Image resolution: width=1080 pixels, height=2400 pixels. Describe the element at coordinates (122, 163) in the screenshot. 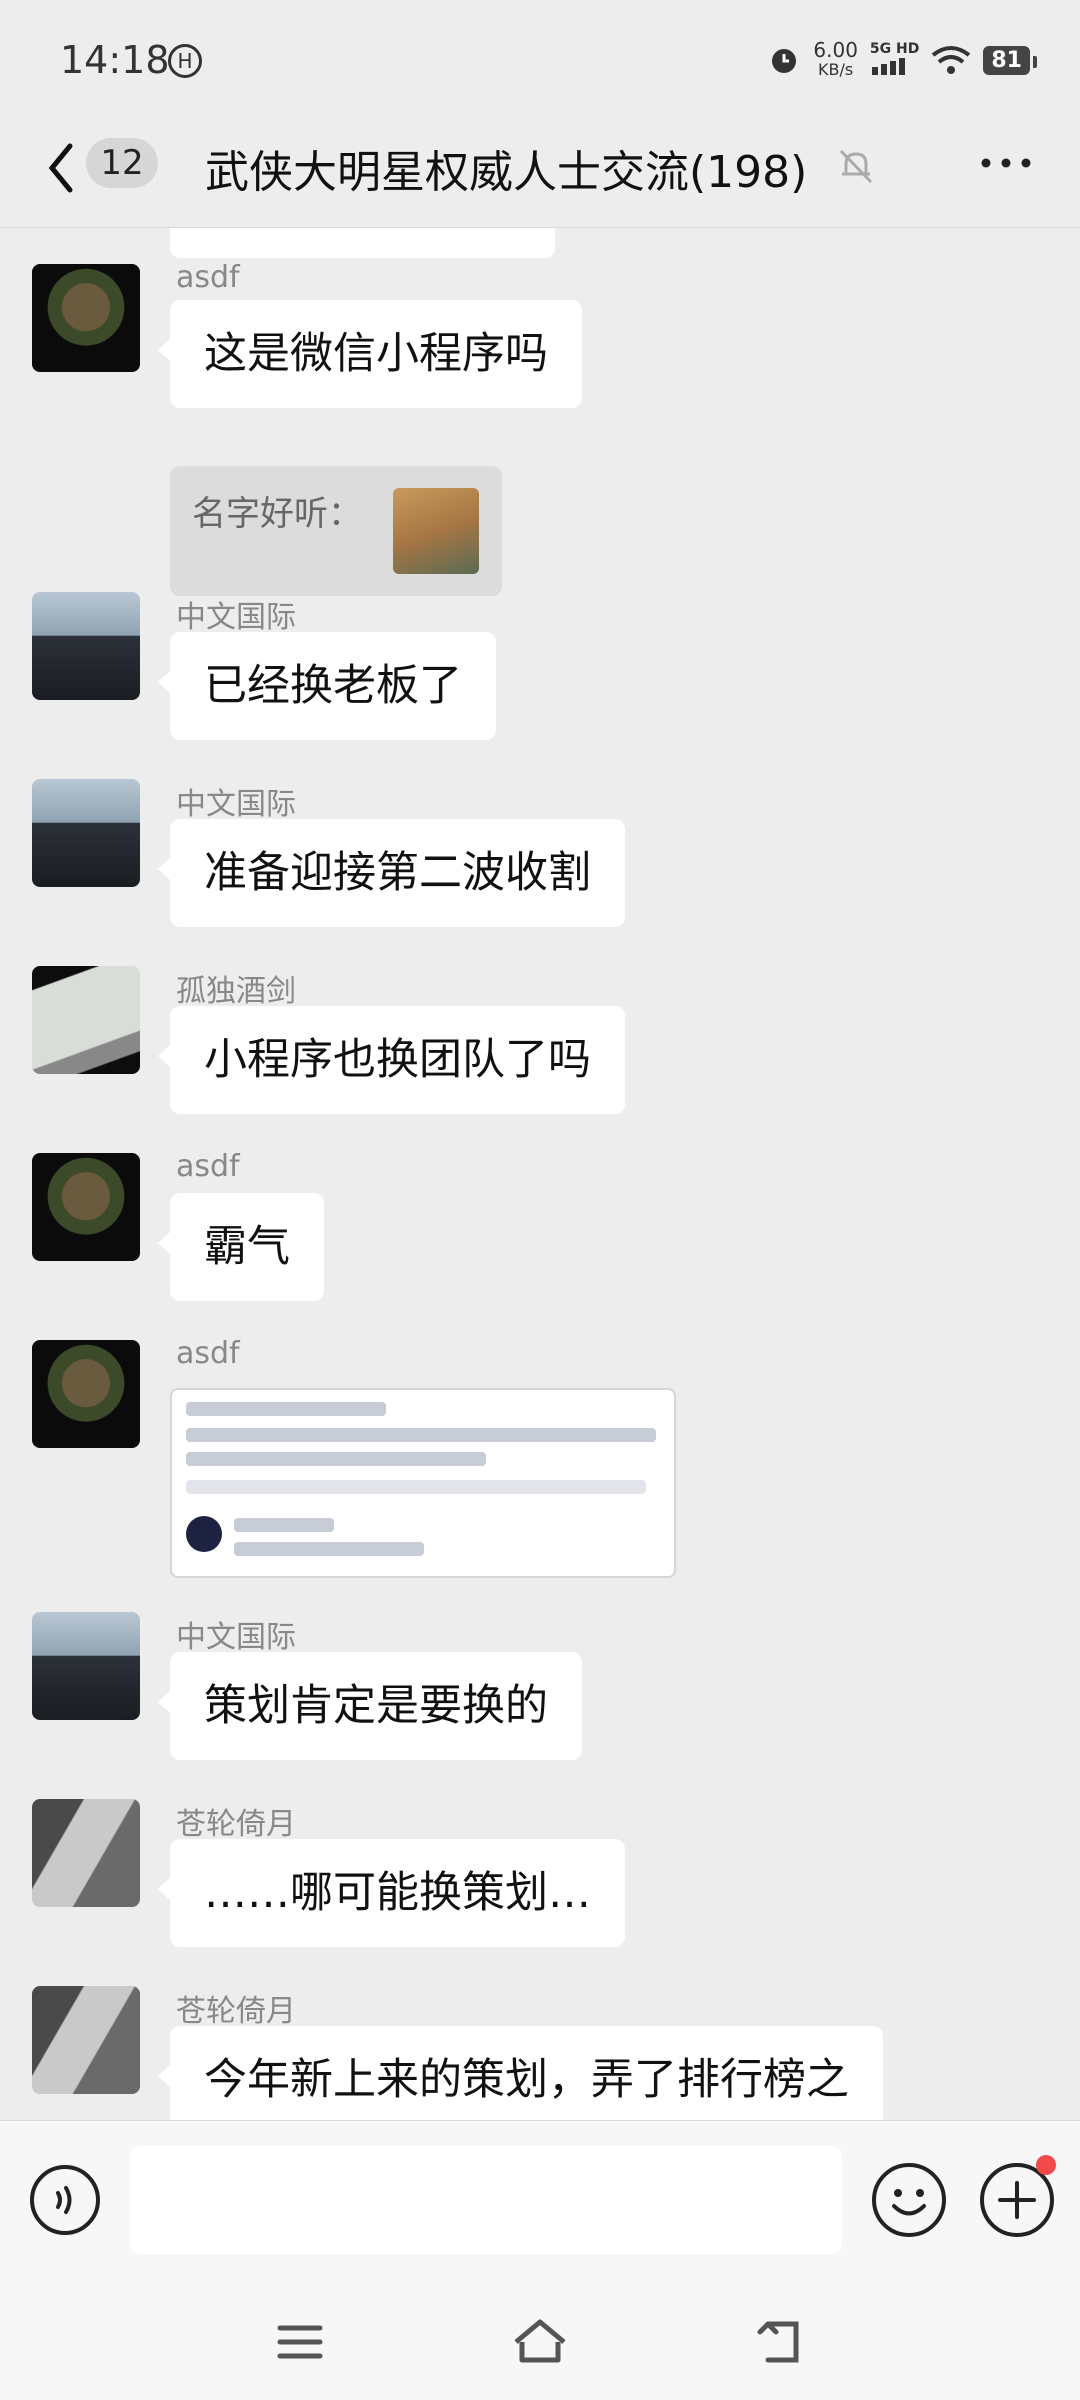

I see `unread-count-badge: 12` at that location.